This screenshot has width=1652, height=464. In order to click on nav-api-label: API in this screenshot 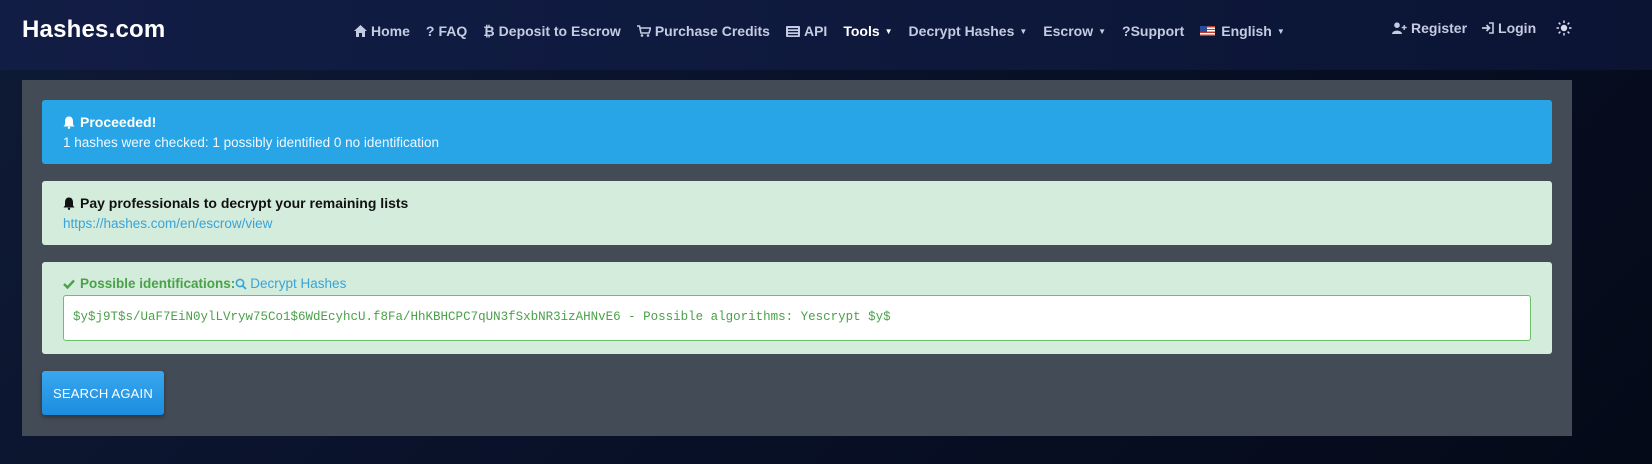, I will do `click(815, 31)`.